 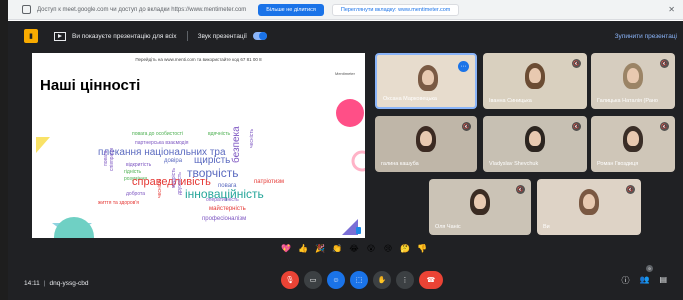 I want to click on word-cloud-word: гідність, so click(x=133, y=172).